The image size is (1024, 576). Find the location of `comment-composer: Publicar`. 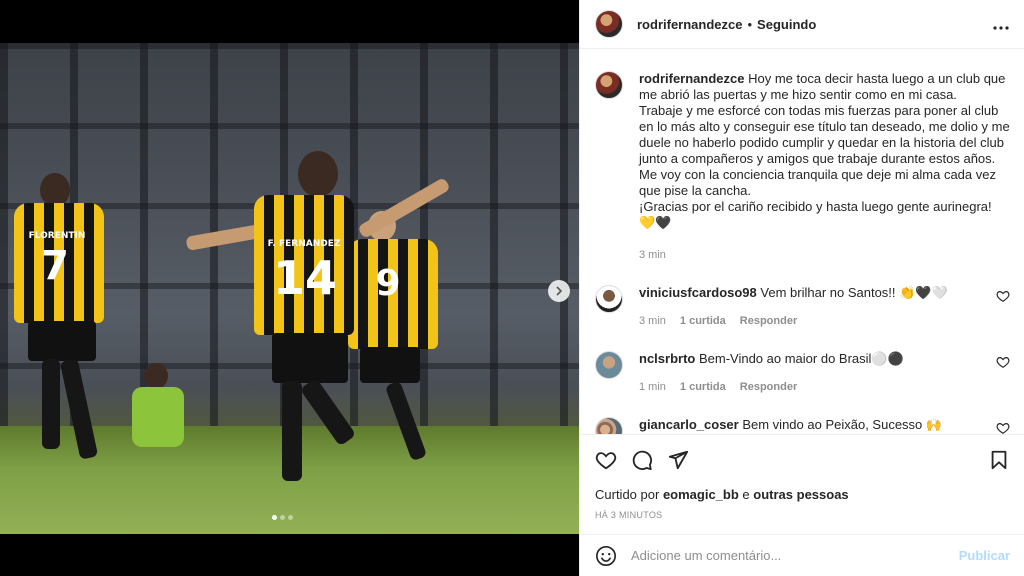

comment-composer: Publicar is located at coordinates (802, 555).